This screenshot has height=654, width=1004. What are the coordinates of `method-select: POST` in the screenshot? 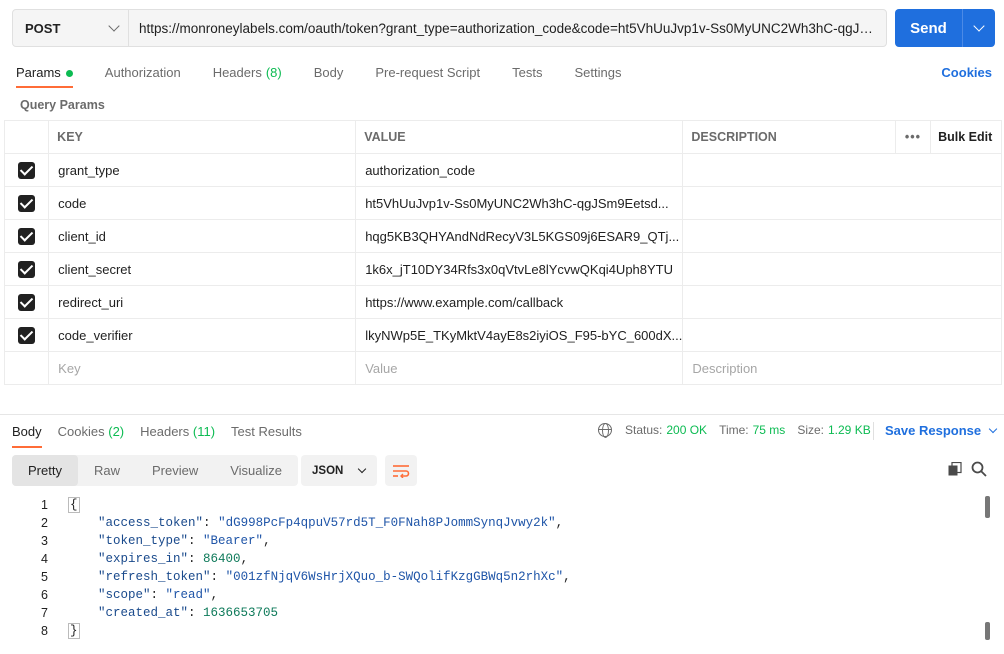 It's located at (71, 28).